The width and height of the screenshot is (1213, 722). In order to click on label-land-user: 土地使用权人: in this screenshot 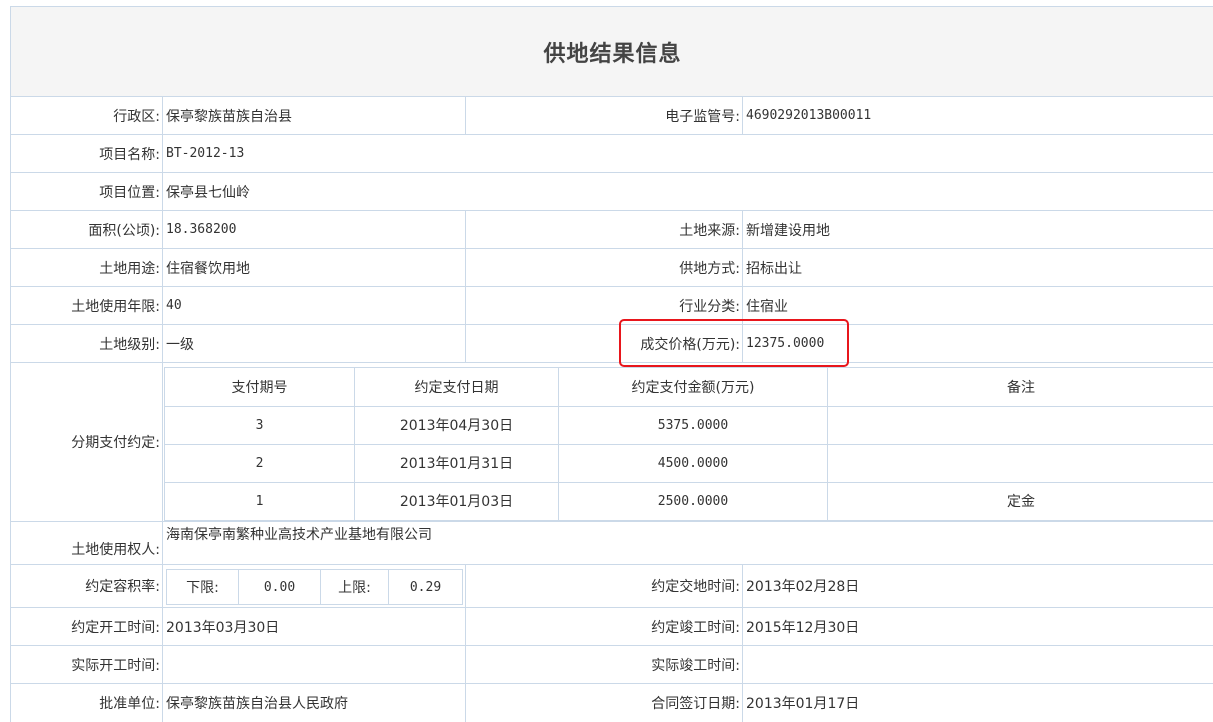, I will do `click(115, 550)`.